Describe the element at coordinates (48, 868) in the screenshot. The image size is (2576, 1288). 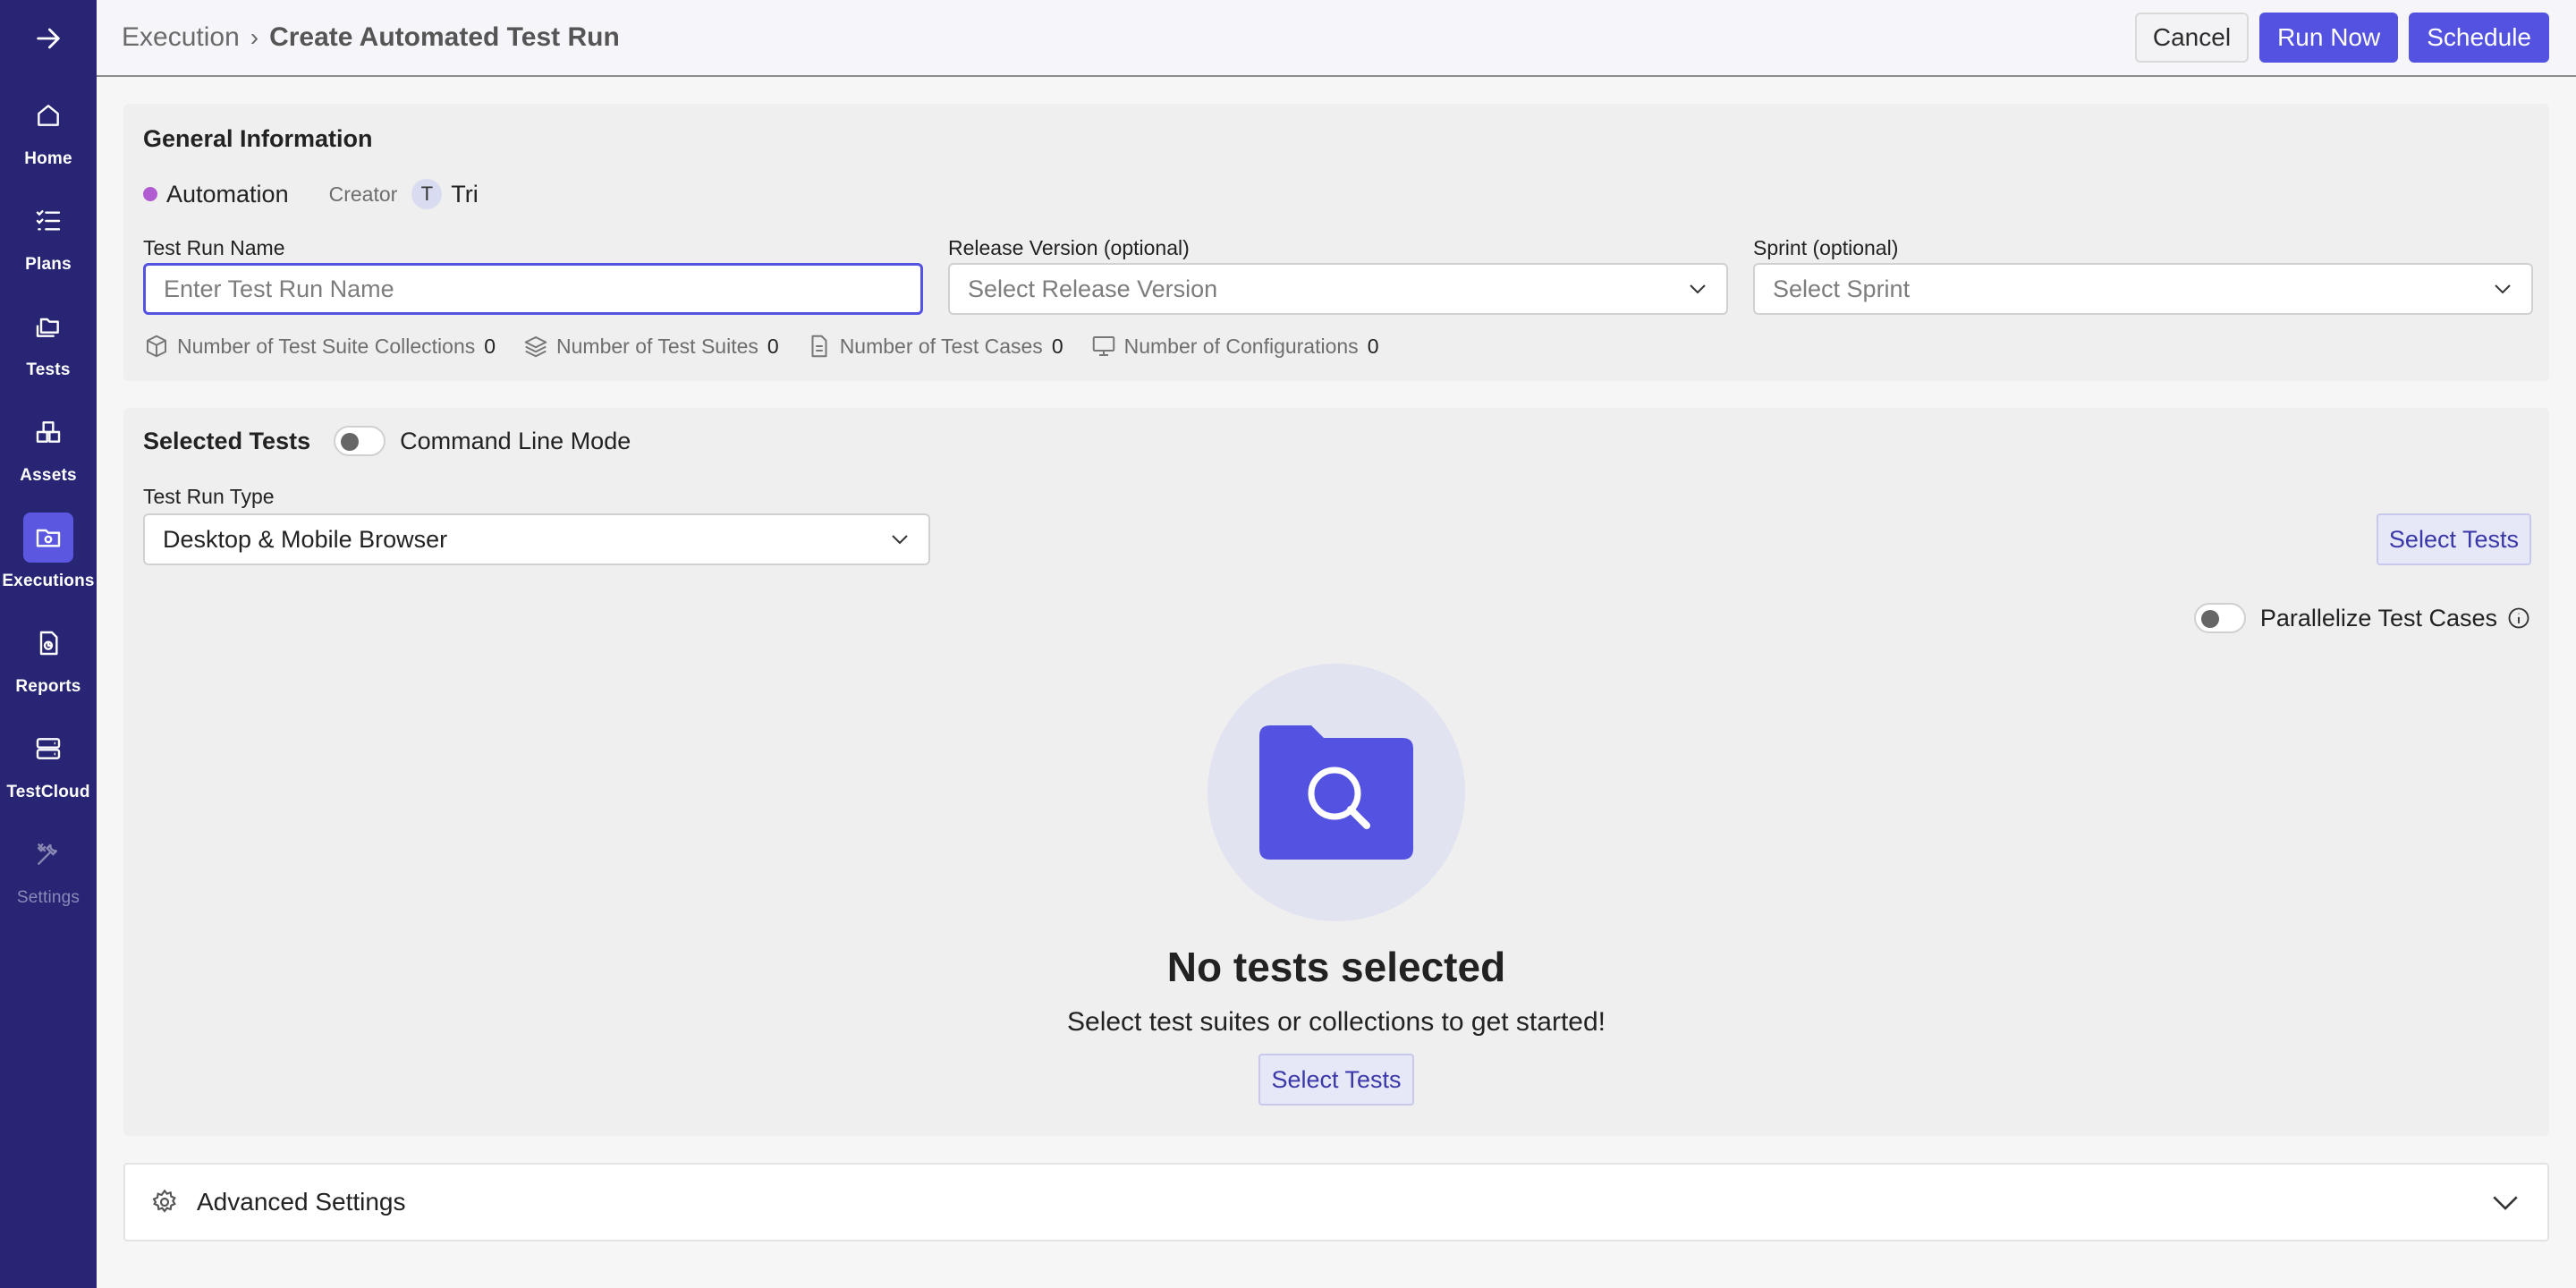
I see `sidebar-item-settings: Settings` at that location.